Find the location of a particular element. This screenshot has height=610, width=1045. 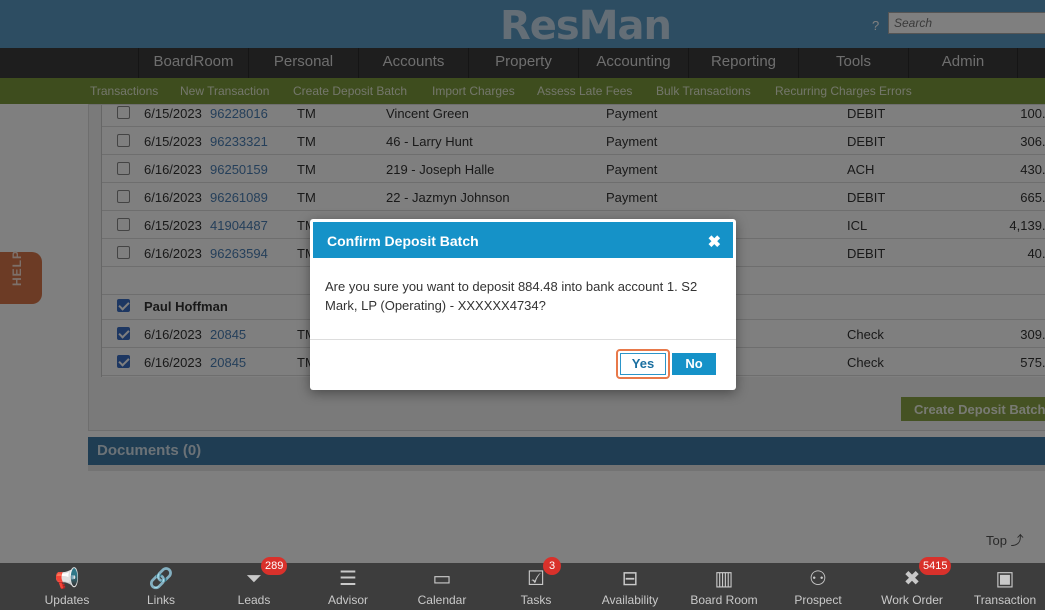

megaphone-icon: 📢 is located at coordinates (67, 579).